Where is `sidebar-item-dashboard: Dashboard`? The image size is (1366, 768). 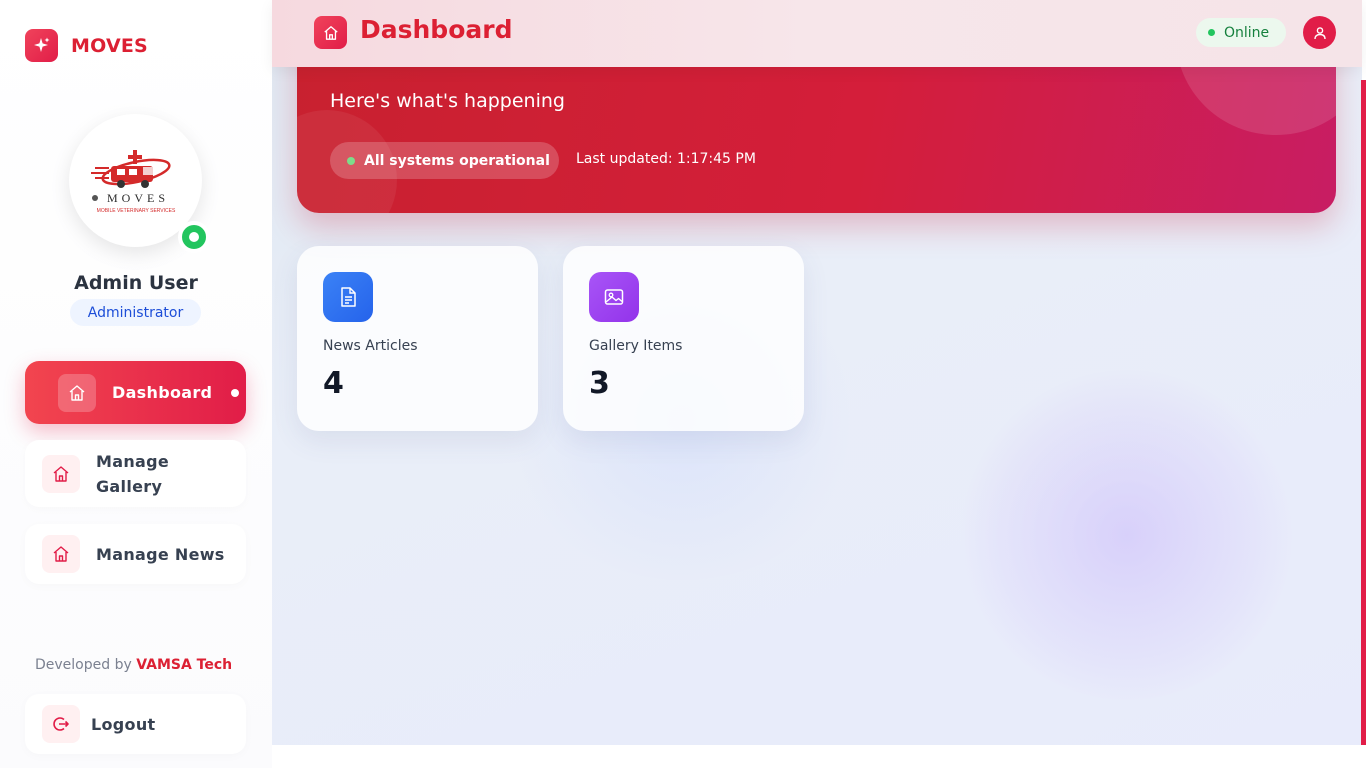 sidebar-item-dashboard: Dashboard is located at coordinates (135, 392).